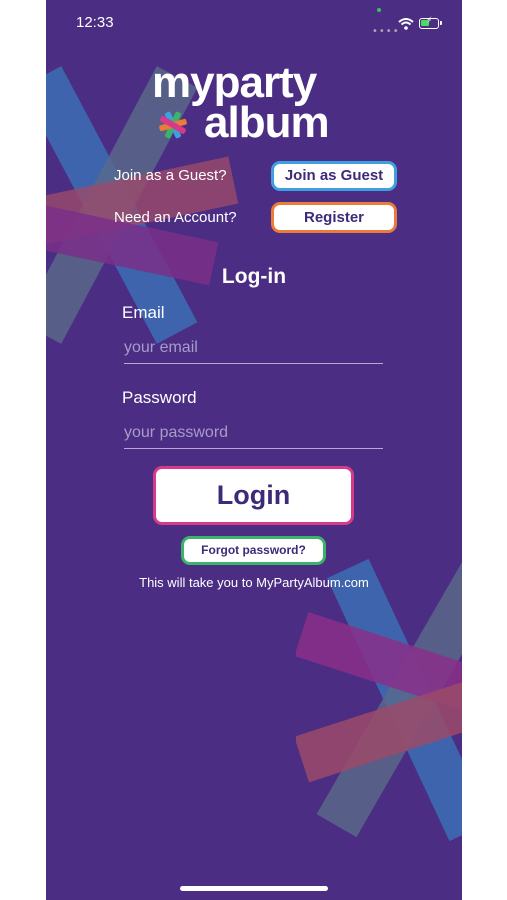 The width and height of the screenshot is (507, 900). I want to click on password-field, so click(253, 433).